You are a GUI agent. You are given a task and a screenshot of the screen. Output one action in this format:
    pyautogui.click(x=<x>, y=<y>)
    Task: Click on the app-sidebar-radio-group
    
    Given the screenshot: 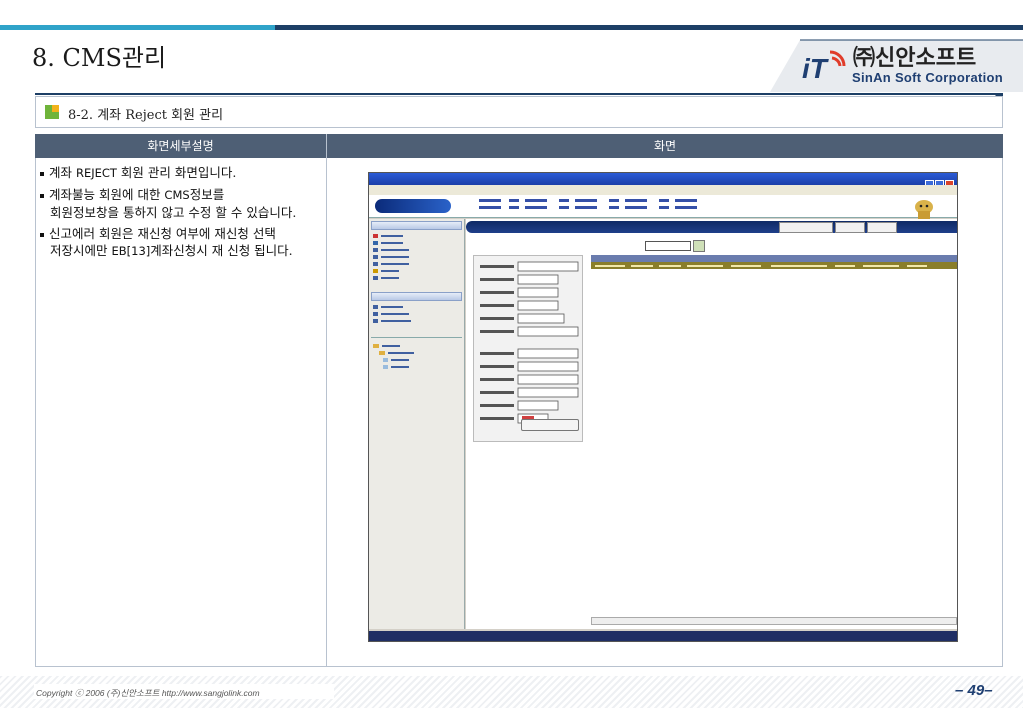 What is the action you would take?
    pyautogui.click(x=417, y=621)
    